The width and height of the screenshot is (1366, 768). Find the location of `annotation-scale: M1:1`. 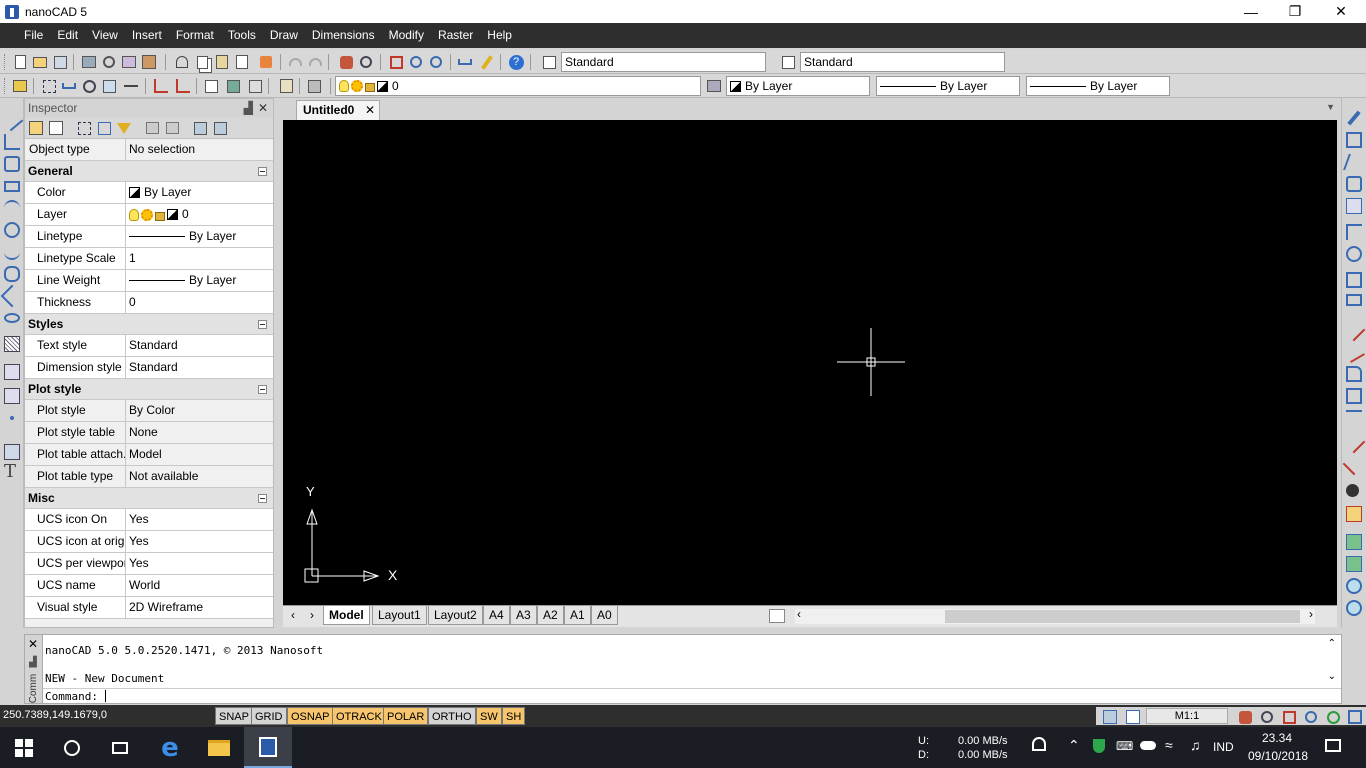

annotation-scale: M1:1 is located at coordinates (1187, 716).